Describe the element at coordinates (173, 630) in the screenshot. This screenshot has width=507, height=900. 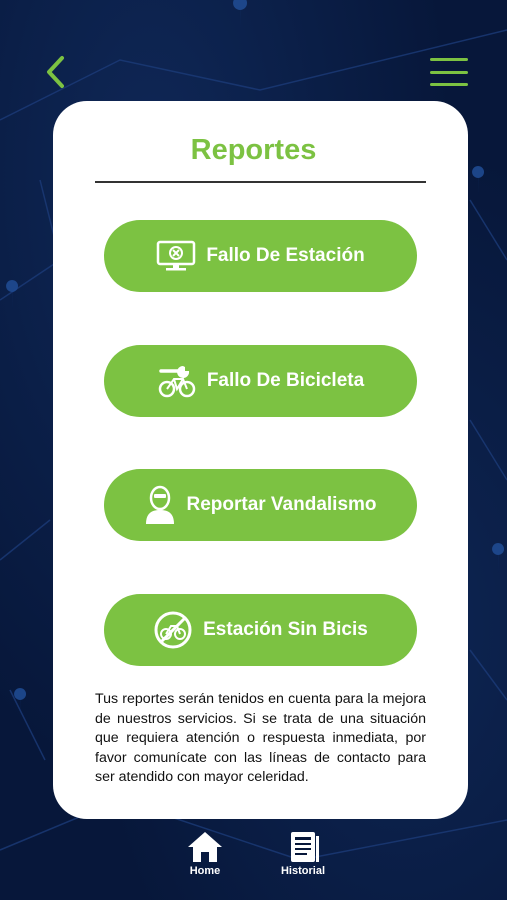
I see `no-bicycle-icon` at that location.